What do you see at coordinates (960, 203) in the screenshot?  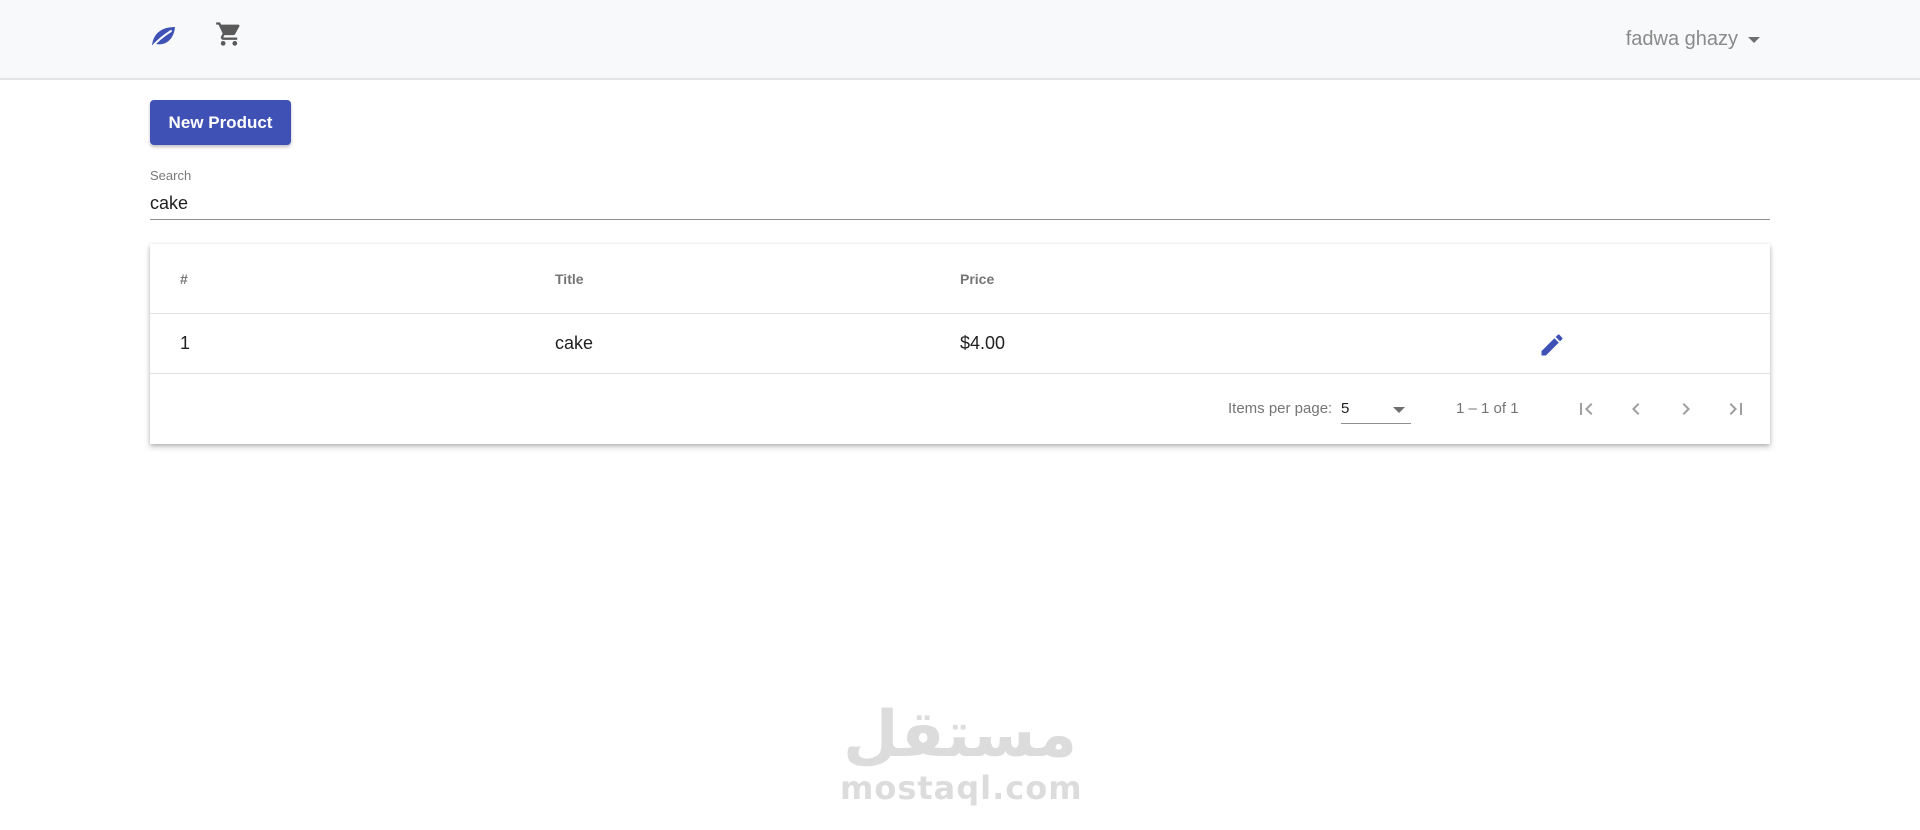 I see `search-input` at bounding box center [960, 203].